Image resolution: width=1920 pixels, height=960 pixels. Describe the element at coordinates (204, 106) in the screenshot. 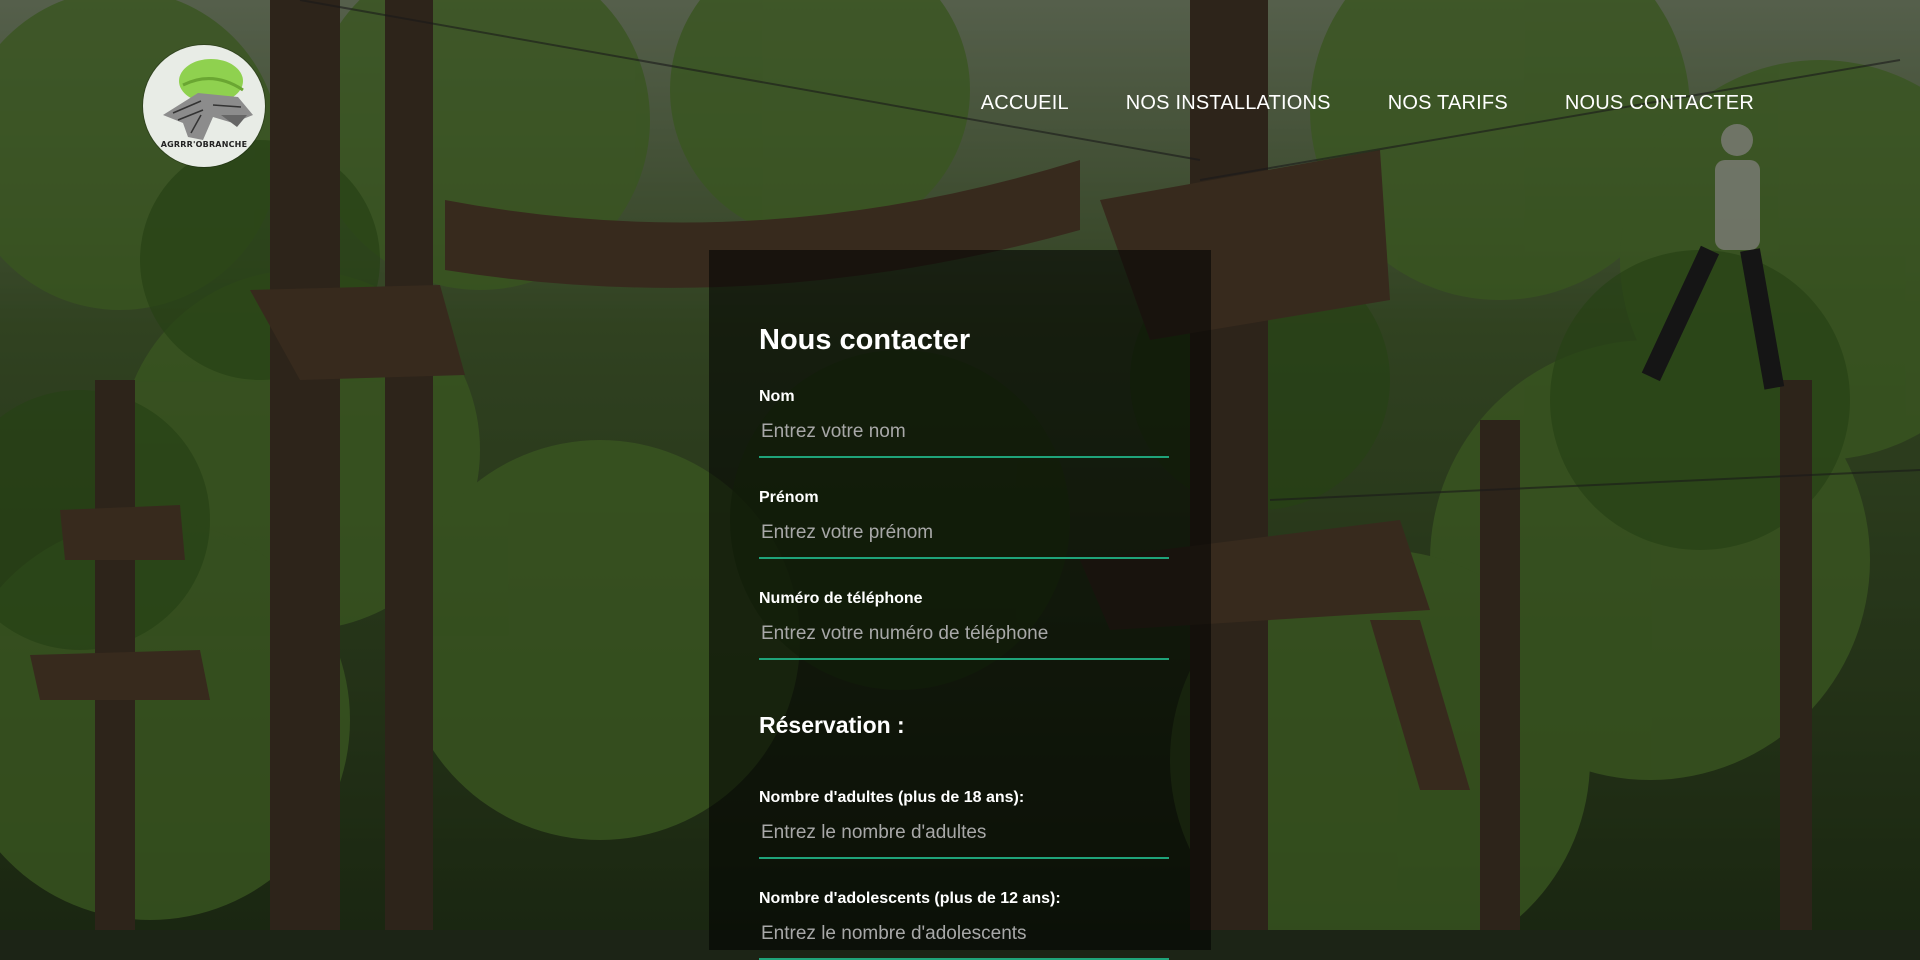

I see `site-logo: AGRRR'OBRANCHE` at that location.